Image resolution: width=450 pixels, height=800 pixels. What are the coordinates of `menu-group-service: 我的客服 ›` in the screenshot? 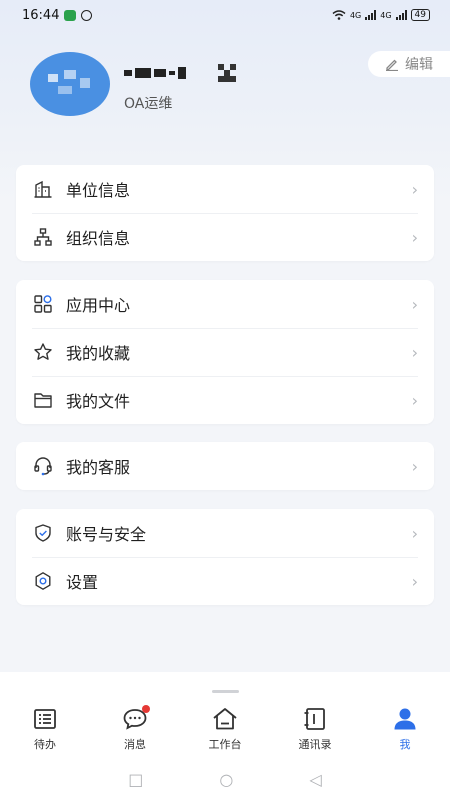 It's located at (225, 466).